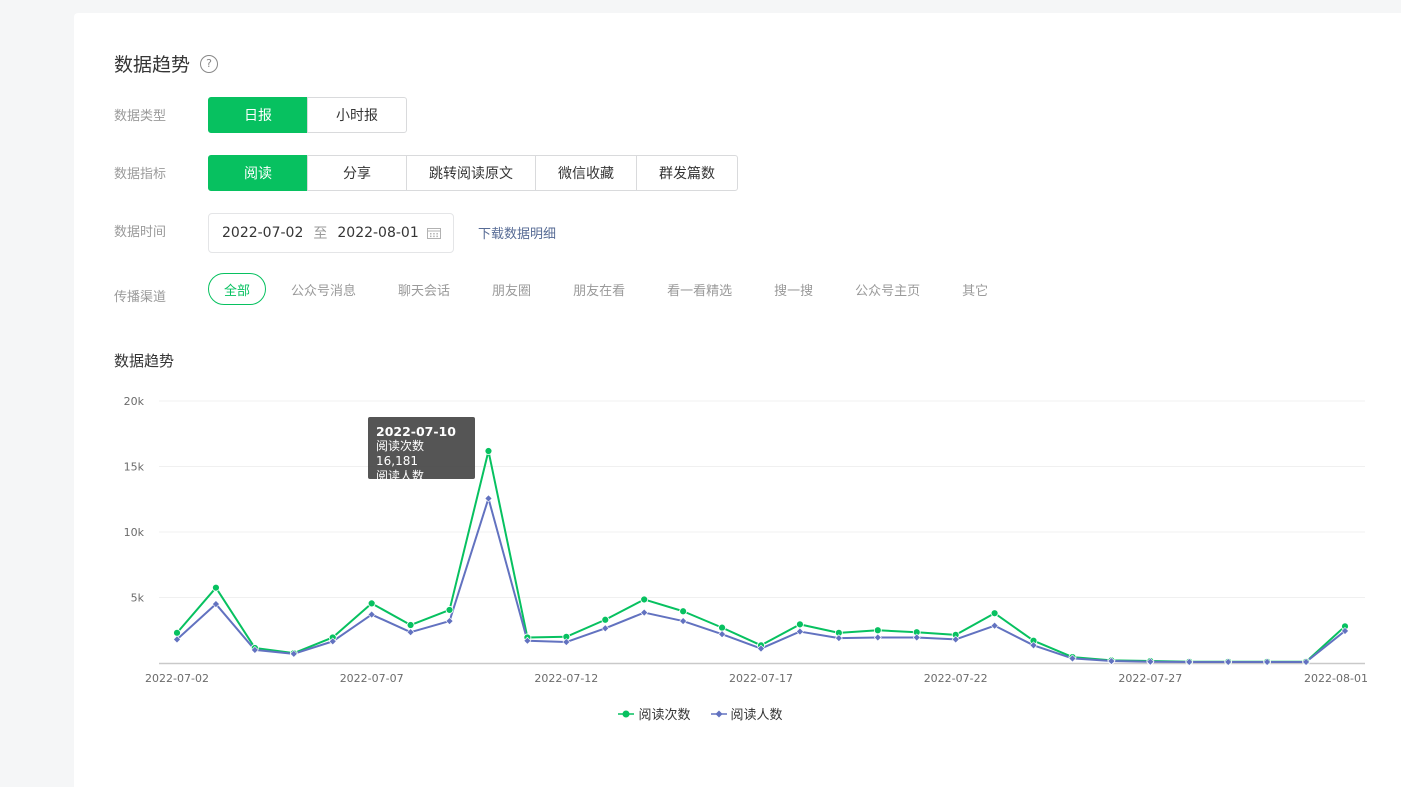 The width and height of the screenshot is (1401, 787). Describe the element at coordinates (400, 483) in the screenshot. I see `tooltip-readers: 阅读人数 12,562` at that location.